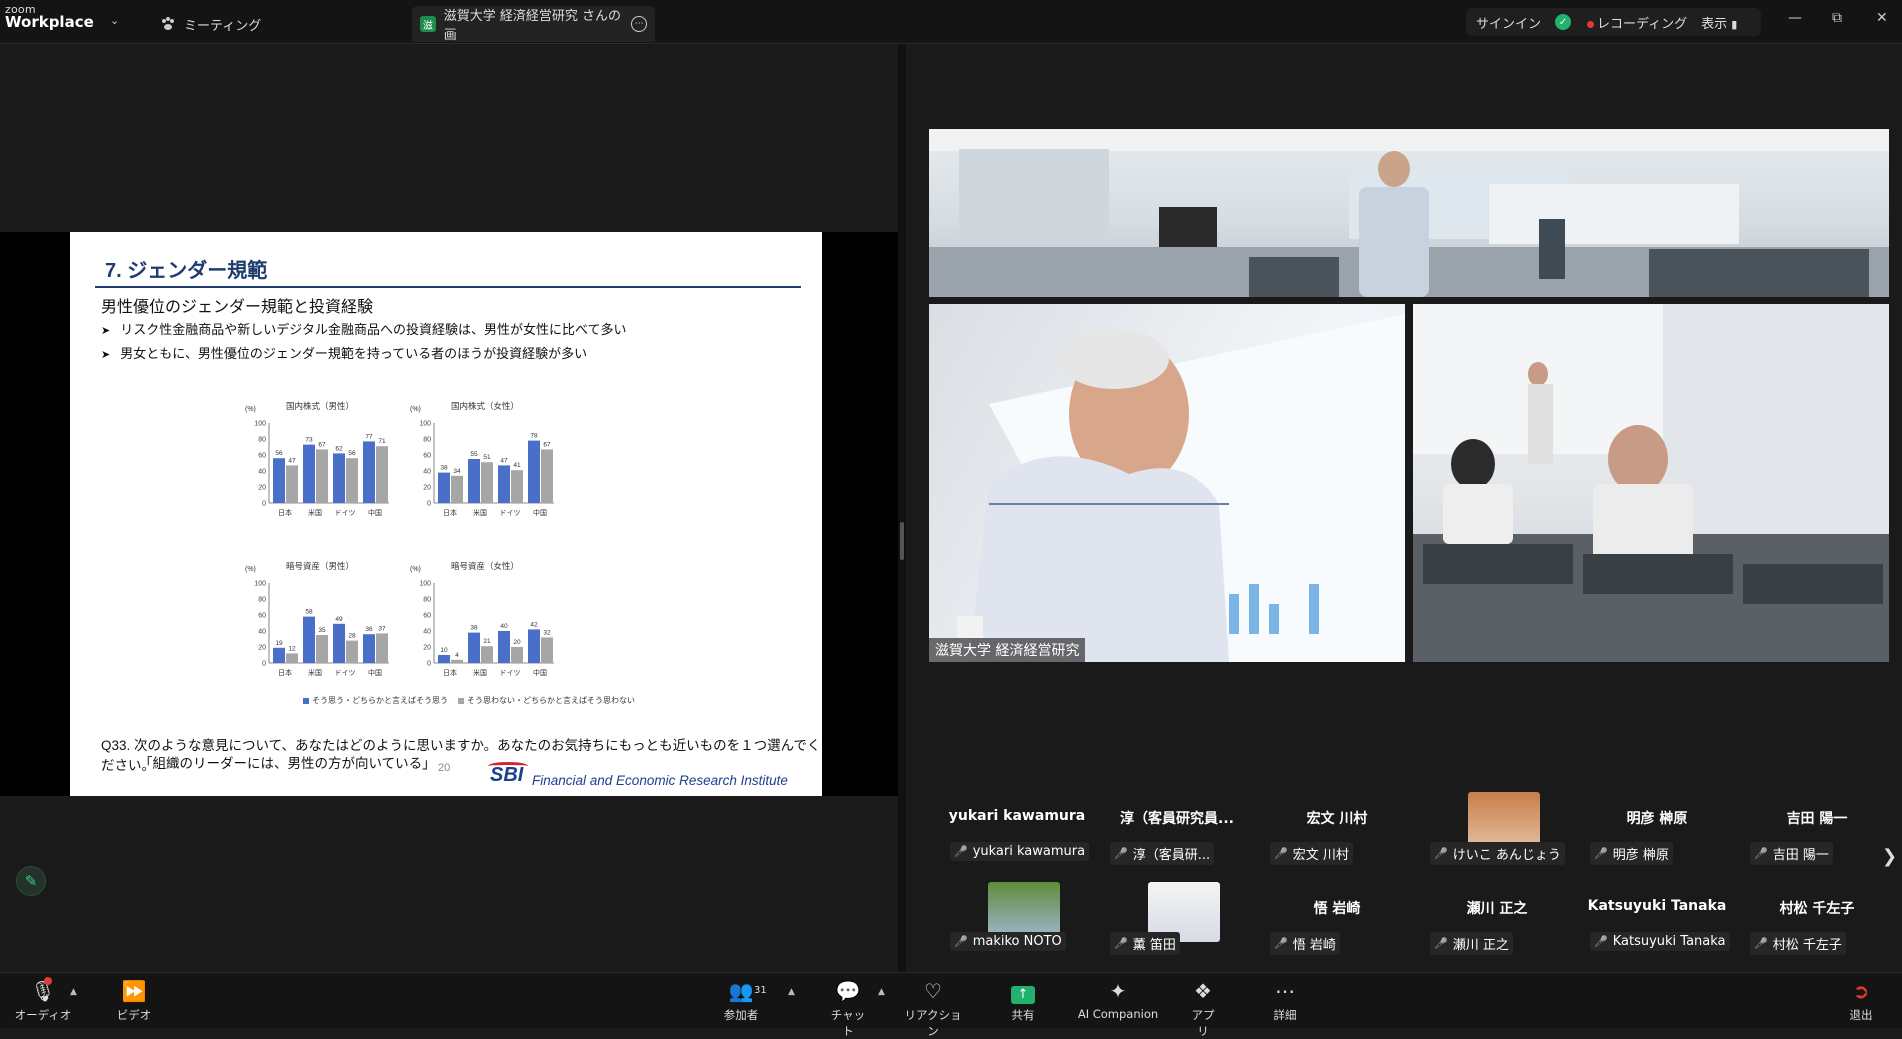 This screenshot has width=1902, height=1039. Describe the element at coordinates (223, 26) in the screenshot. I see `tab-meetings-label: ミーティング` at that location.